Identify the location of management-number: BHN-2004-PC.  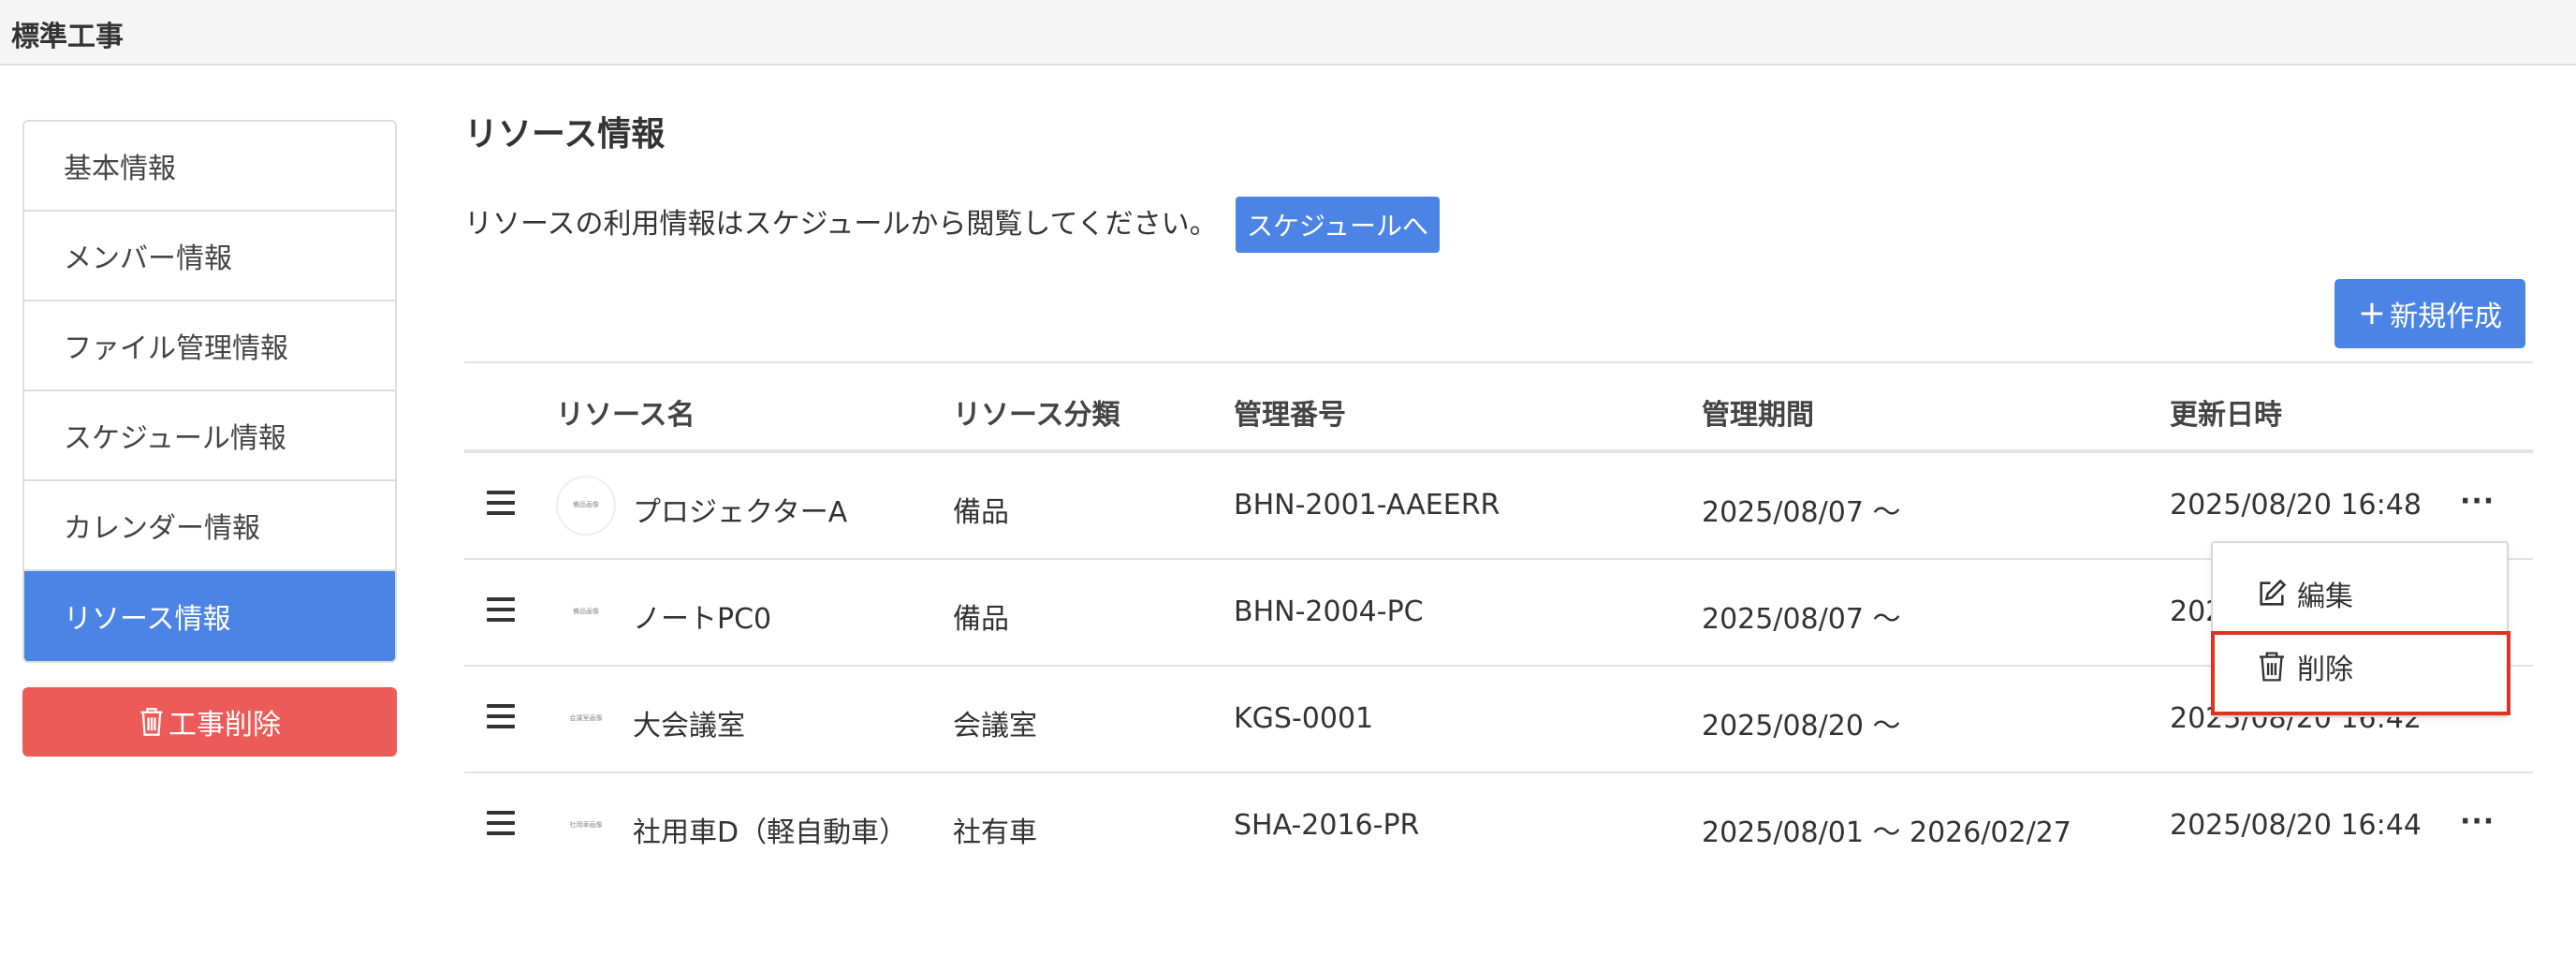
(1329, 611).